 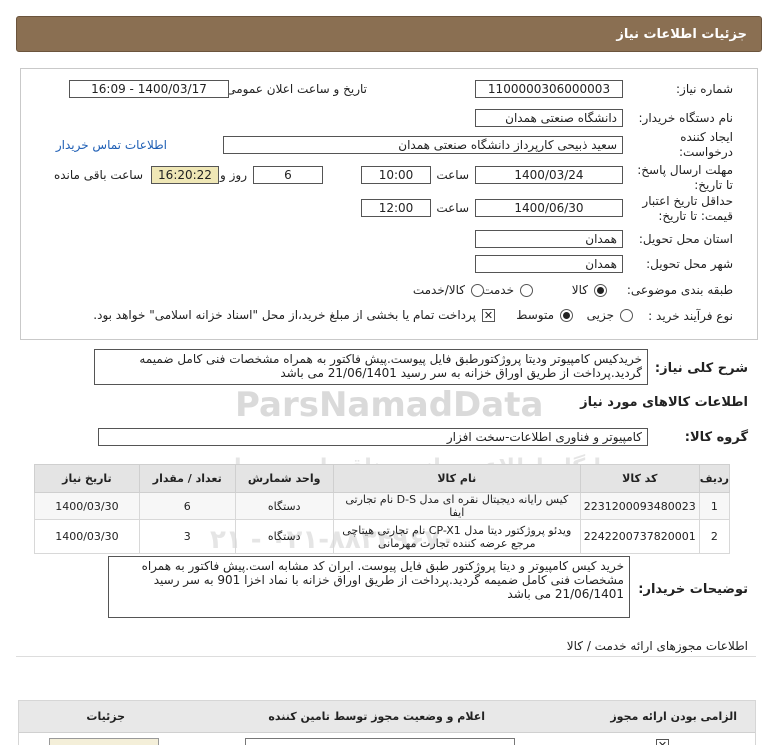 What do you see at coordinates (600, 315) in the screenshot?
I see `process-option-minor: جزیی` at bounding box center [600, 315].